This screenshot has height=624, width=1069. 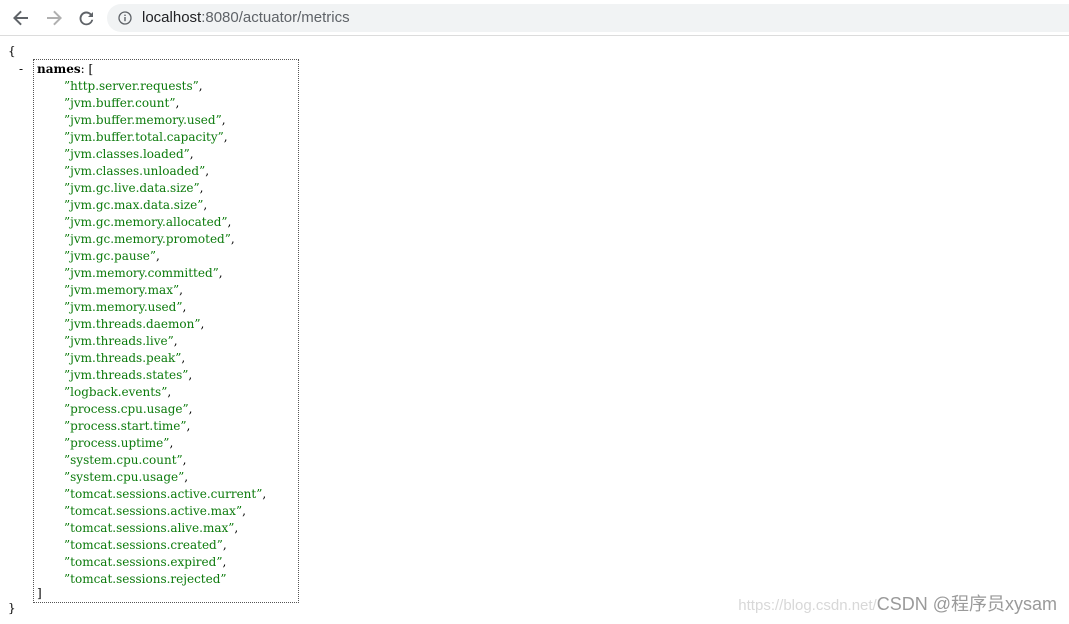 I want to click on reload-button, so click(x=87, y=18).